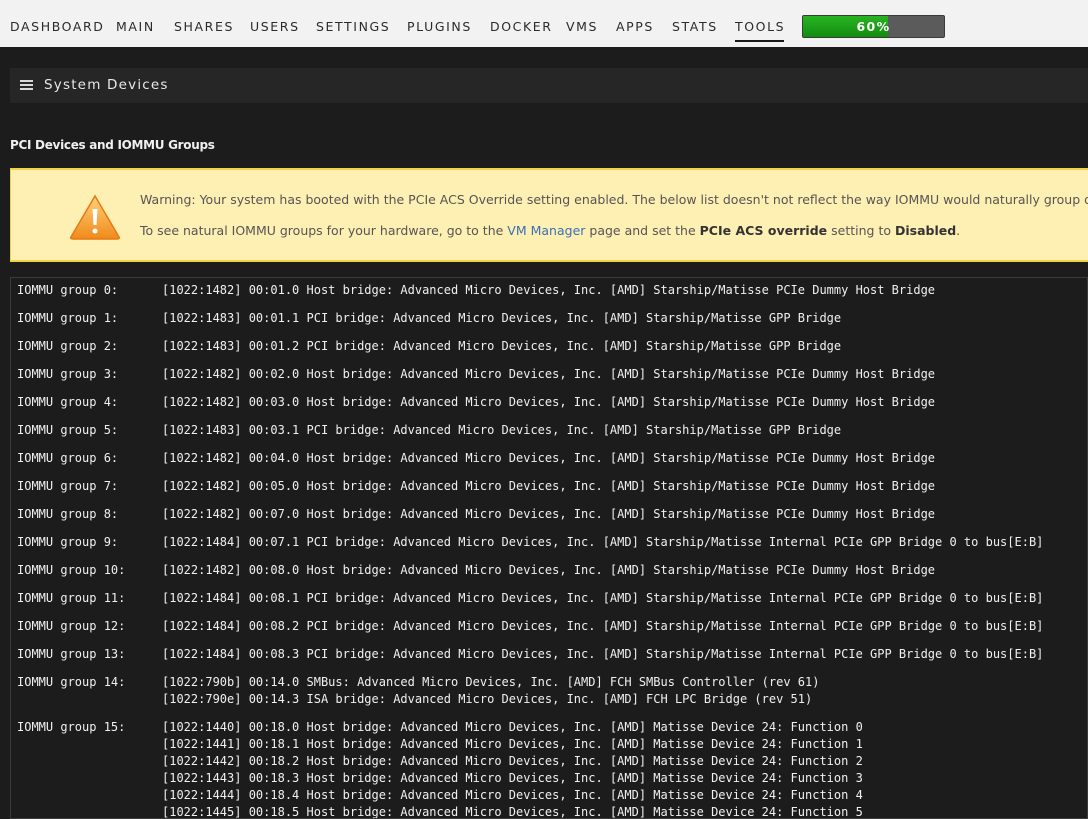  I want to click on iommu-group-label: IOMMU group 4:, so click(68, 402).